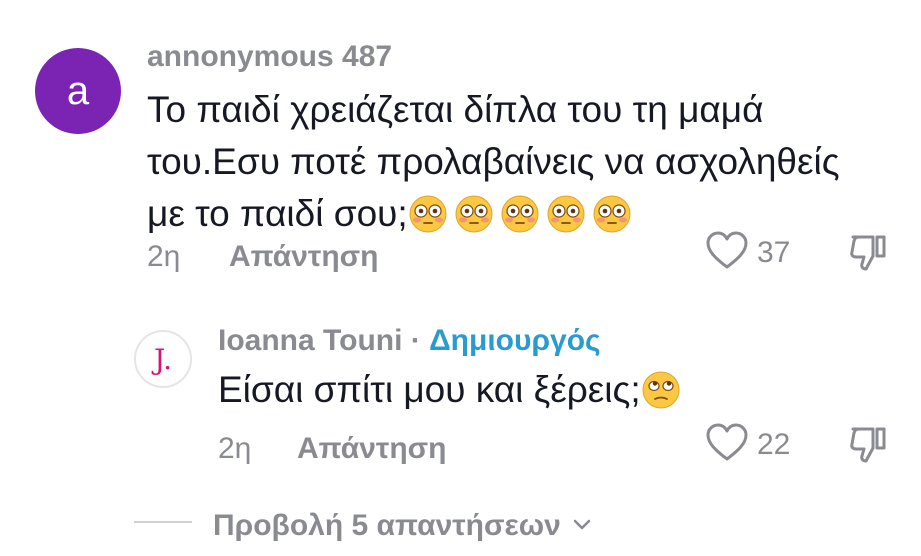 The height and width of the screenshot is (556, 921). What do you see at coordinates (372, 449) in the screenshot?
I see `reply-to-reply-button: Απάντηση` at bounding box center [372, 449].